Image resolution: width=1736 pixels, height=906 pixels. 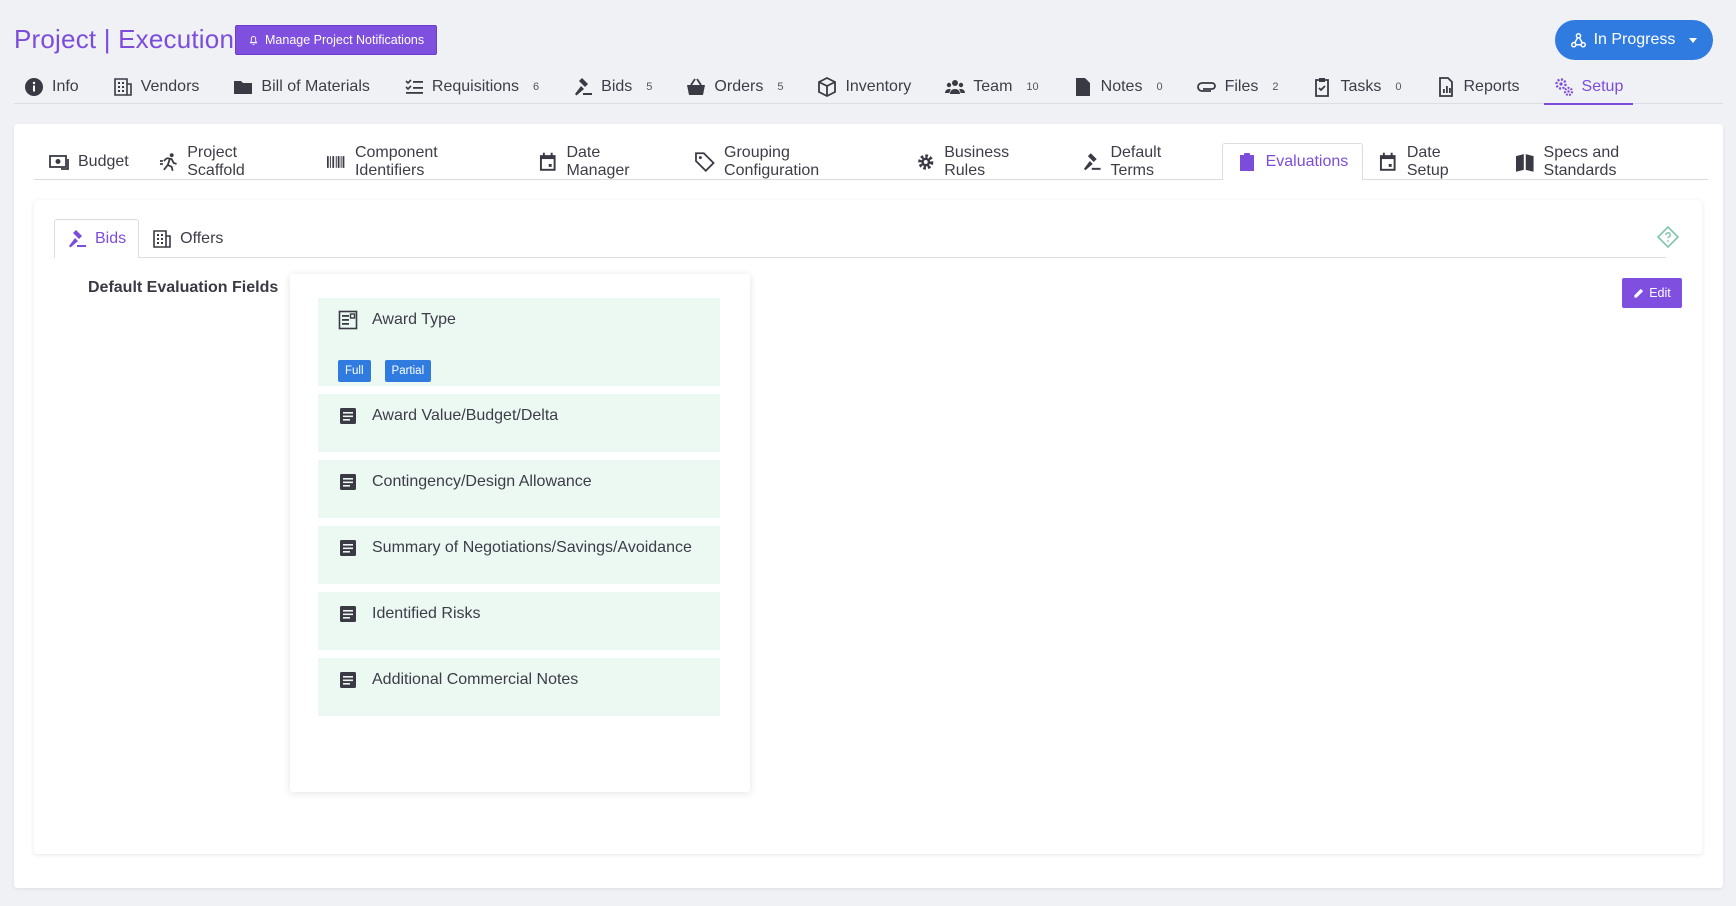 I want to click on nav-item-reports: Reports, so click(x=1478, y=87).